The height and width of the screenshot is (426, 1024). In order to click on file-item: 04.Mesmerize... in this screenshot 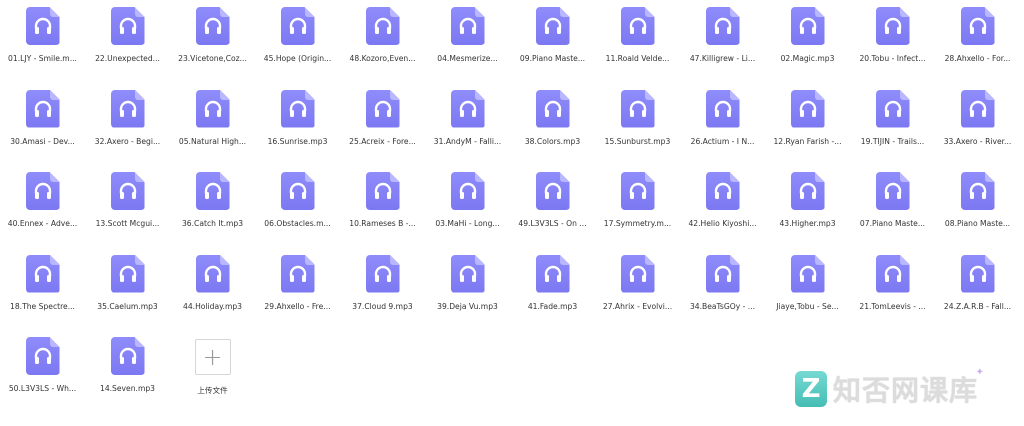, I will do `click(467, 45)`.